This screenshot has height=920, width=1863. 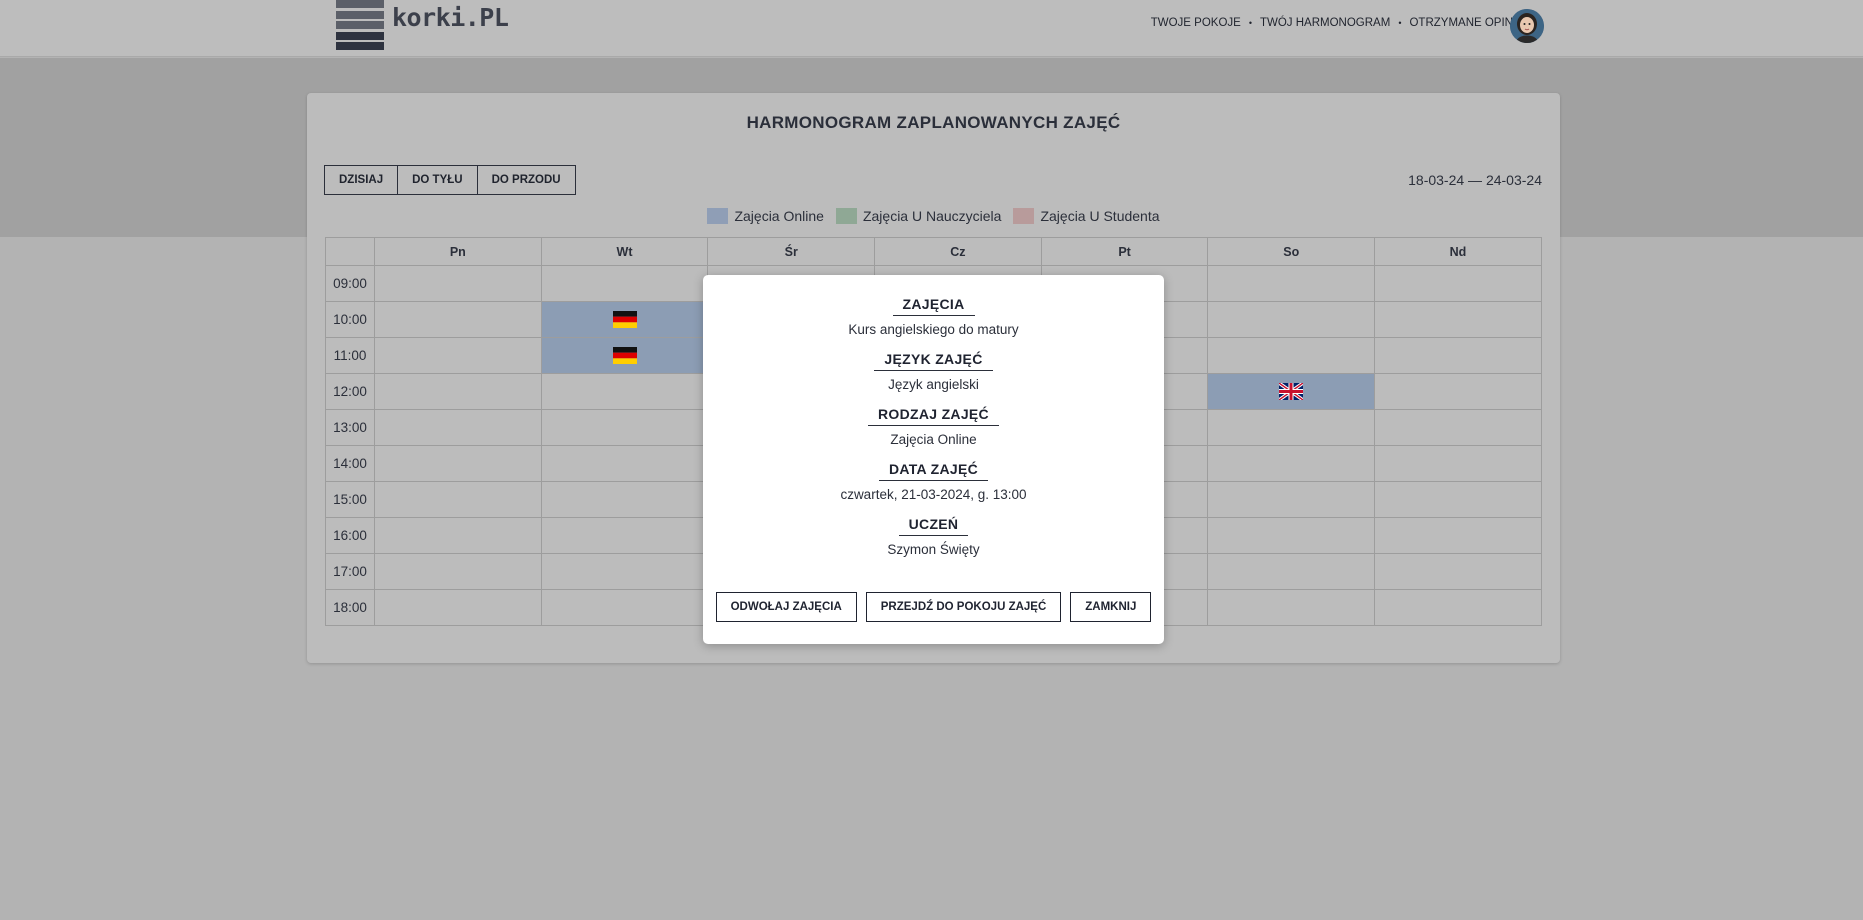 What do you see at coordinates (1458, 251) in the screenshot?
I see `day-header: Nd` at bounding box center [1458, 251].